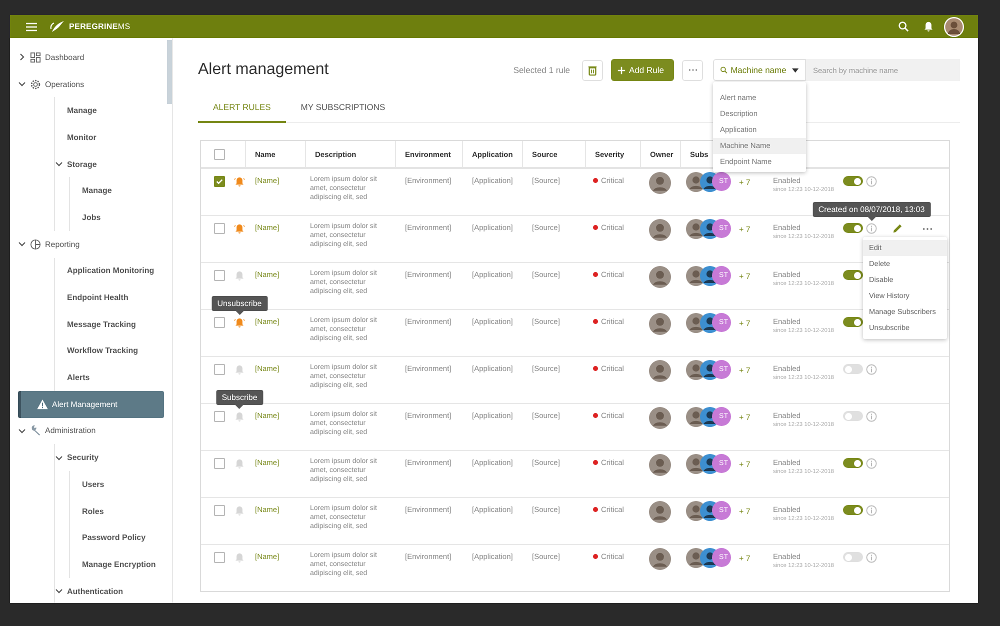 Image resolution: width=1000 pixels, height=626 pixels. I want to click on page-title: Alert management, so click(263, 70).